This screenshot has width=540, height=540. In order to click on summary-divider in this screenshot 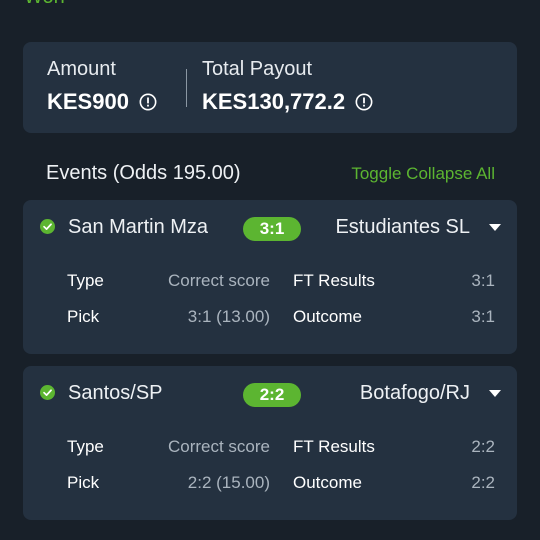, I will do `click(186, 88)`.